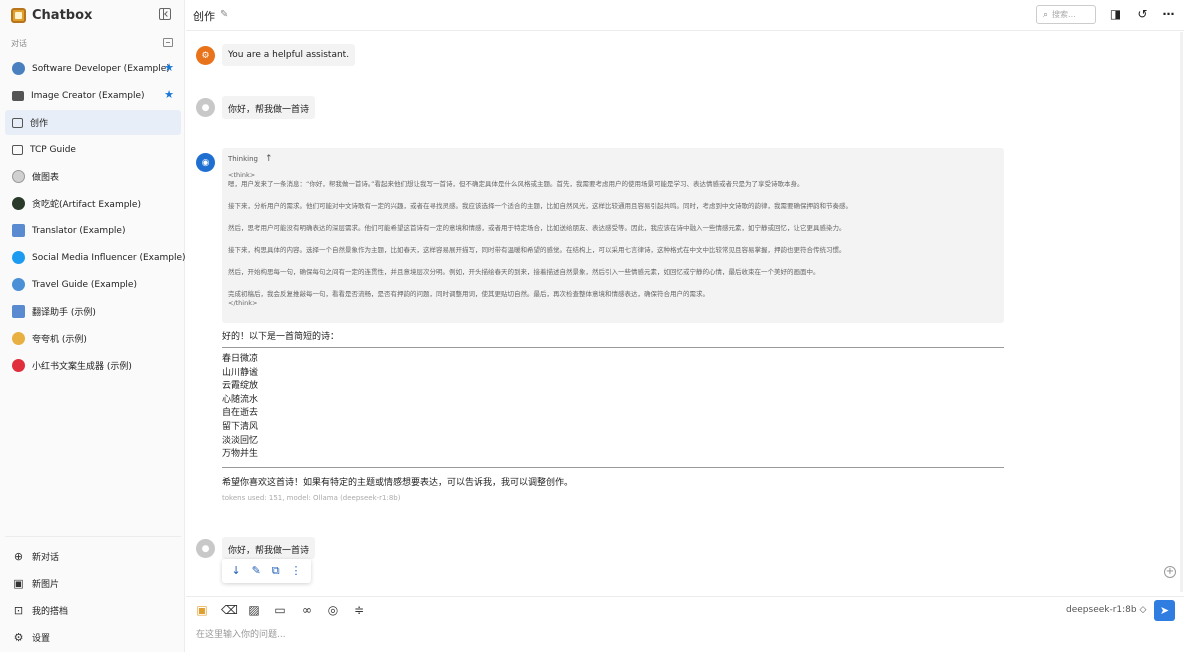  I want to click on sidebar-item-label: Translator (Example), so click(79, 230).